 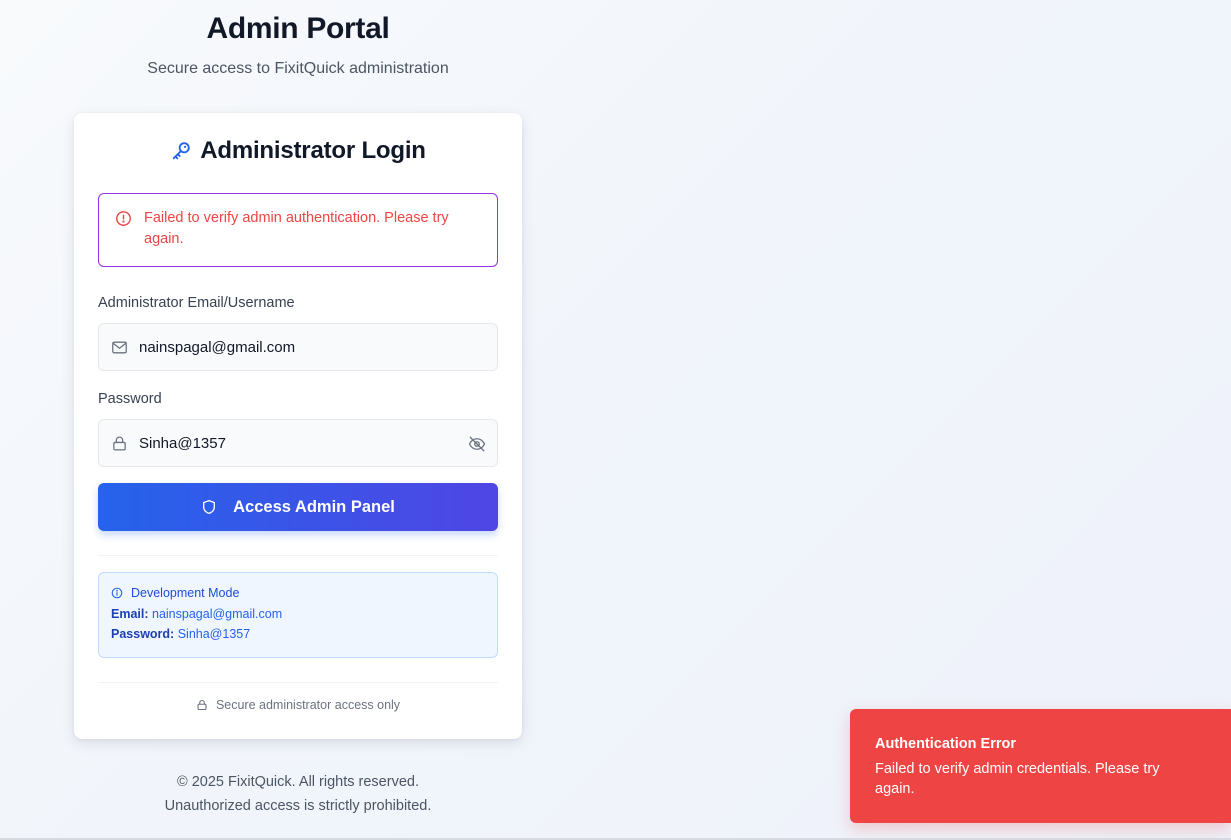 What do you see at coordinates (209, 507) in the screenshot?
I see `shield-icon` at bounding box center [209, 507].